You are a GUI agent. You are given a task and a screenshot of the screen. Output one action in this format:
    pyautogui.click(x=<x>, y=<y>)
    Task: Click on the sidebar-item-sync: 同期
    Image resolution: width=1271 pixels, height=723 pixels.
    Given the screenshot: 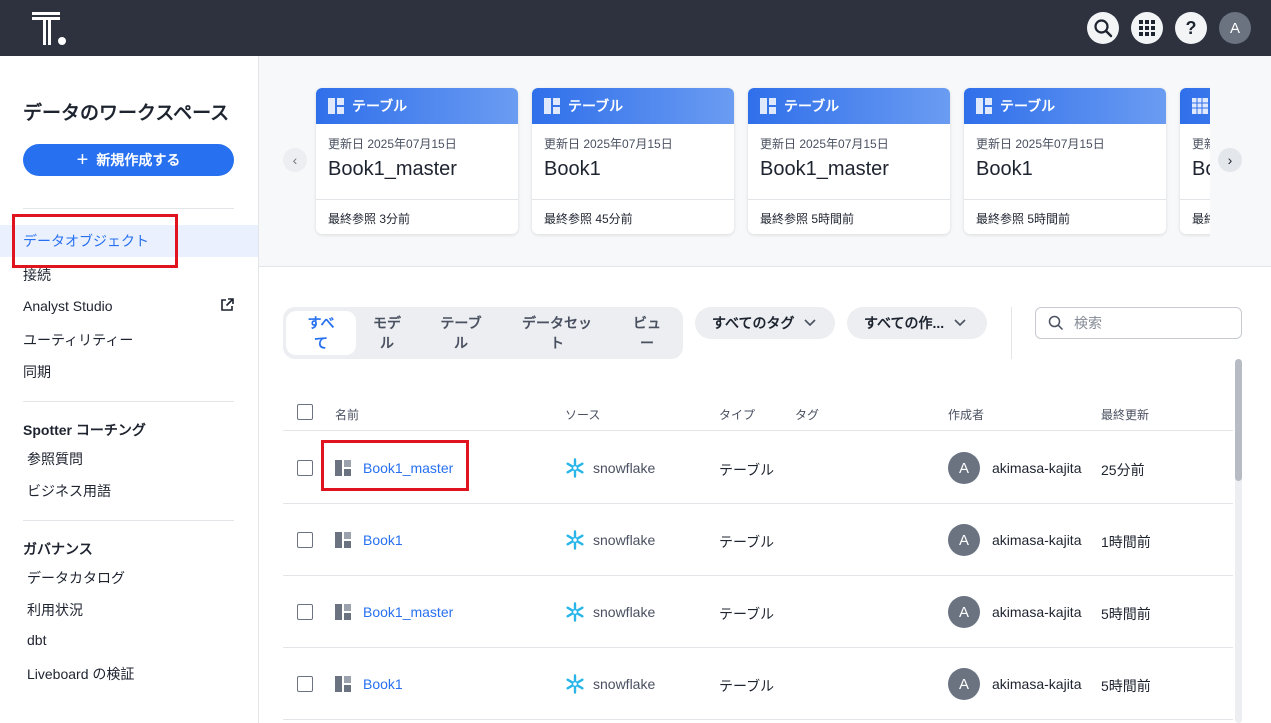 What is the action you would take?
    pyautogui.click(x=37, y=372)
    